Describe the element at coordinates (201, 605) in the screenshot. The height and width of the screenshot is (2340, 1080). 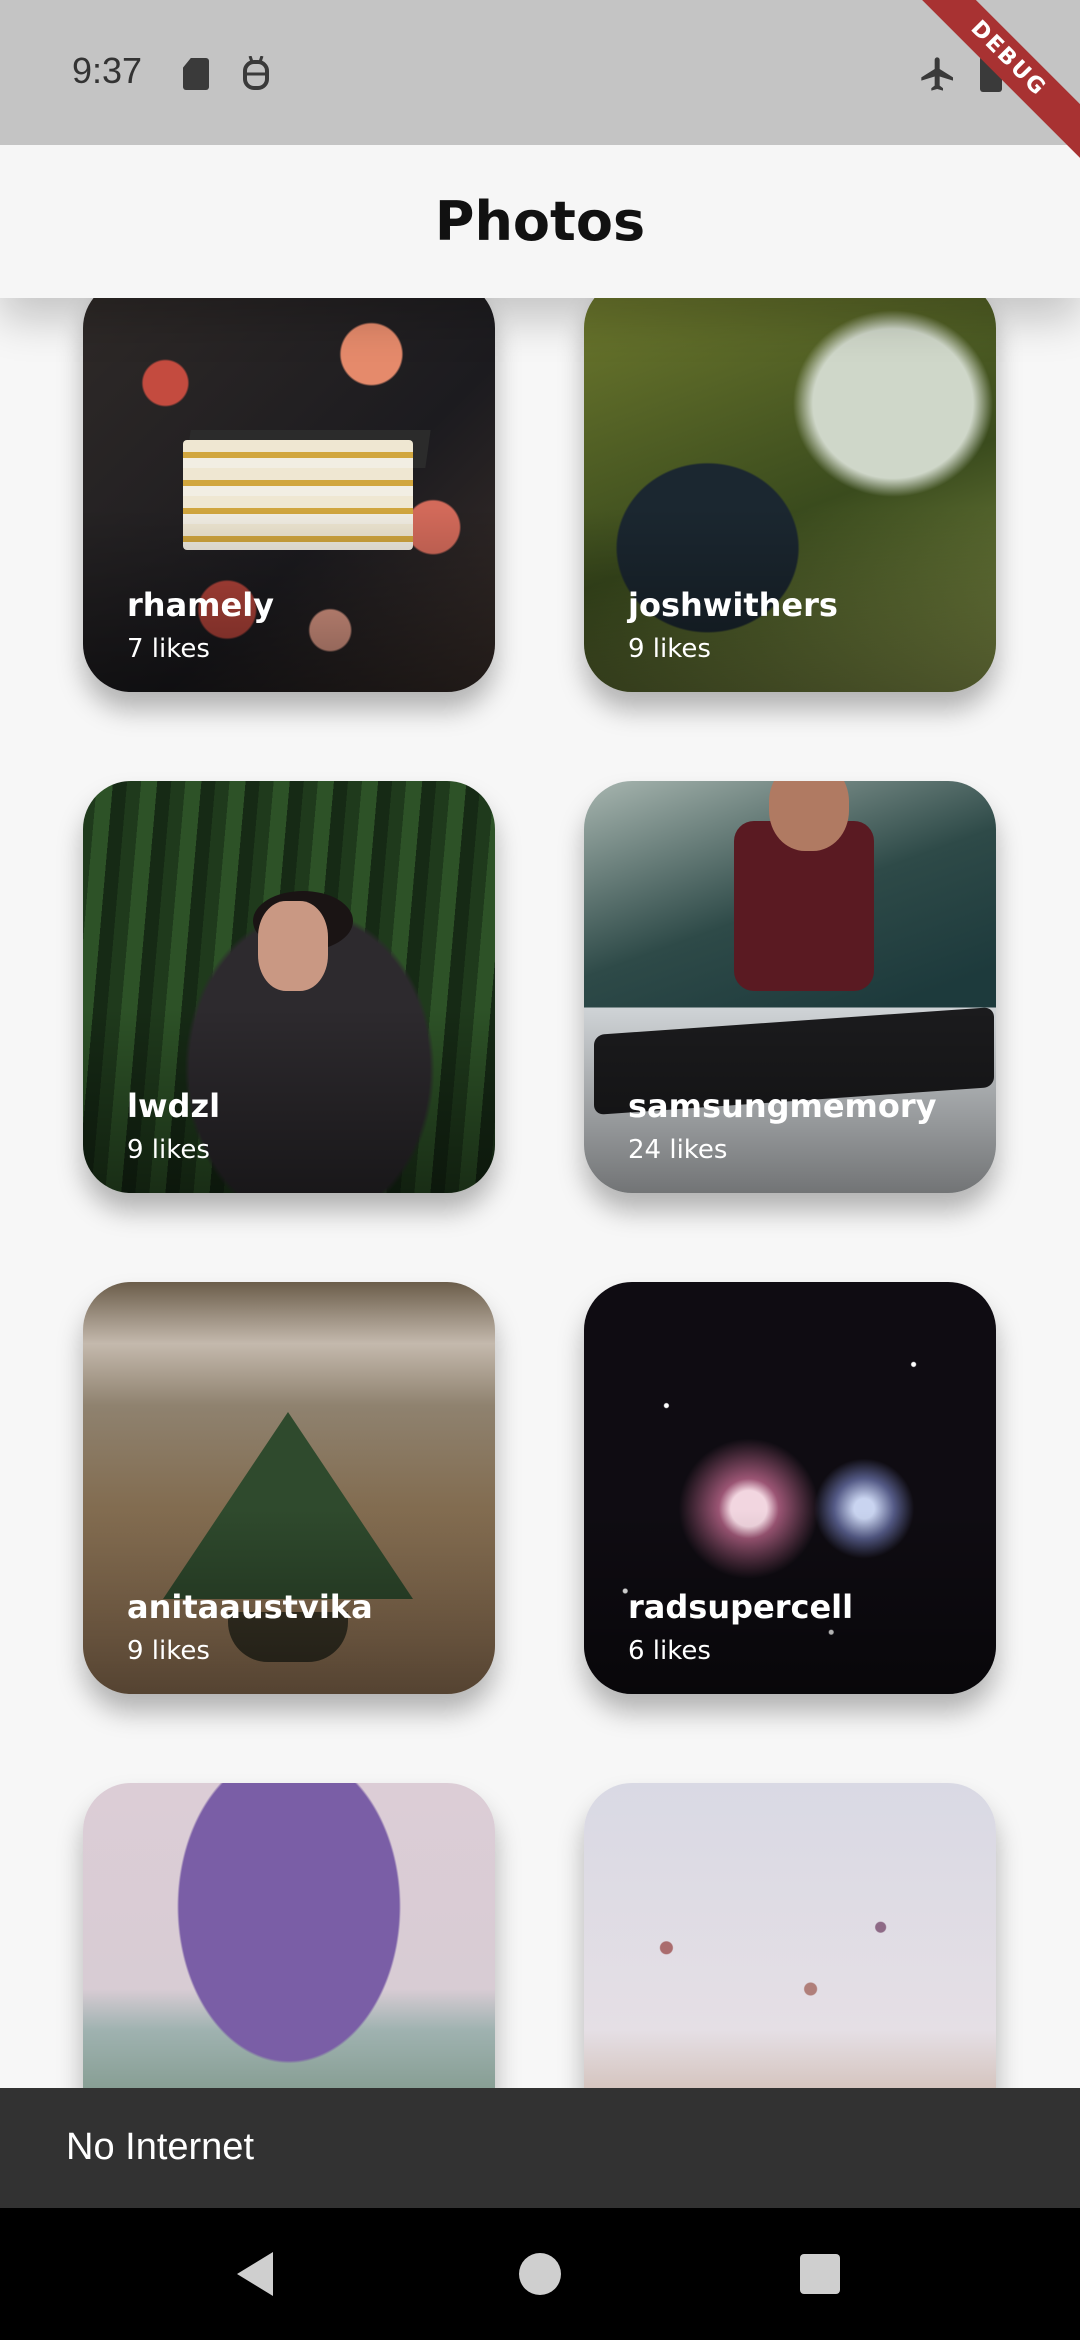
I see `photo-author: rhamely` at that location.